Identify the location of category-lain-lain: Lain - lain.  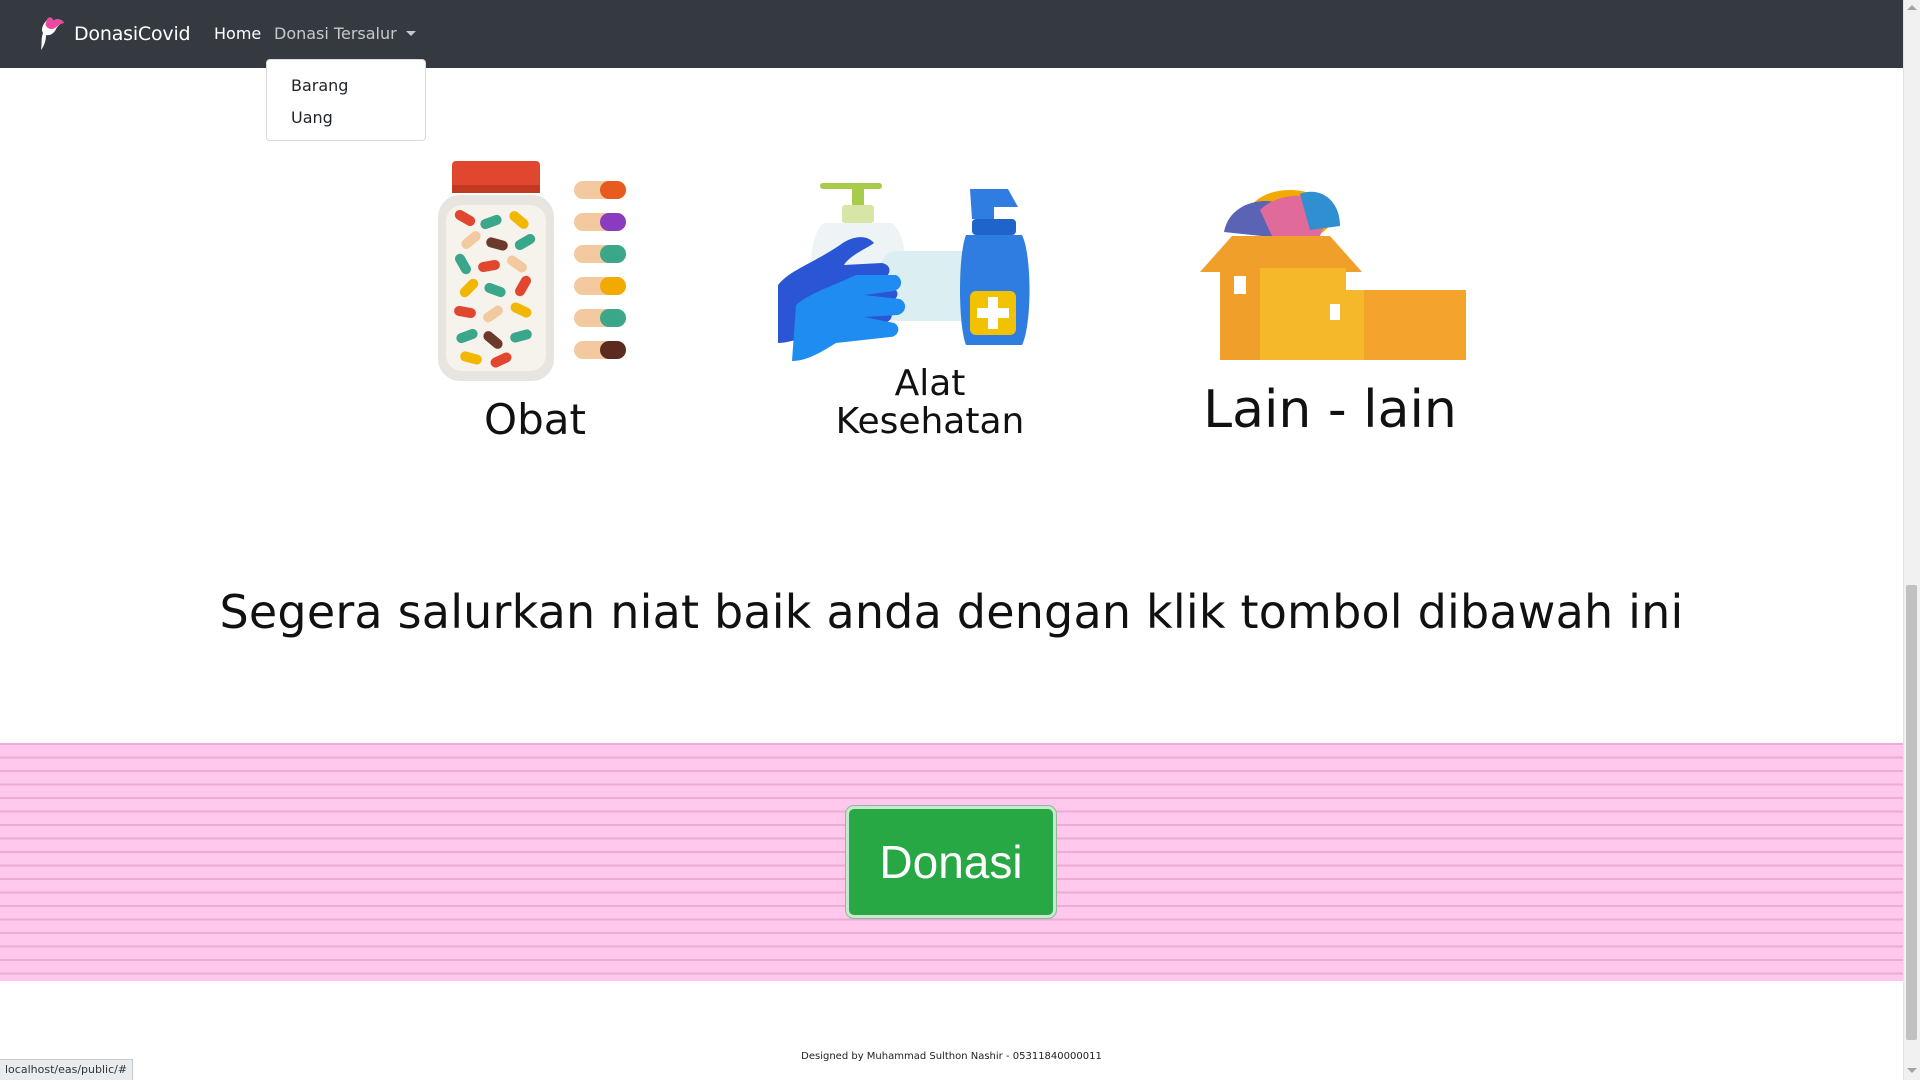
(1330, 315).